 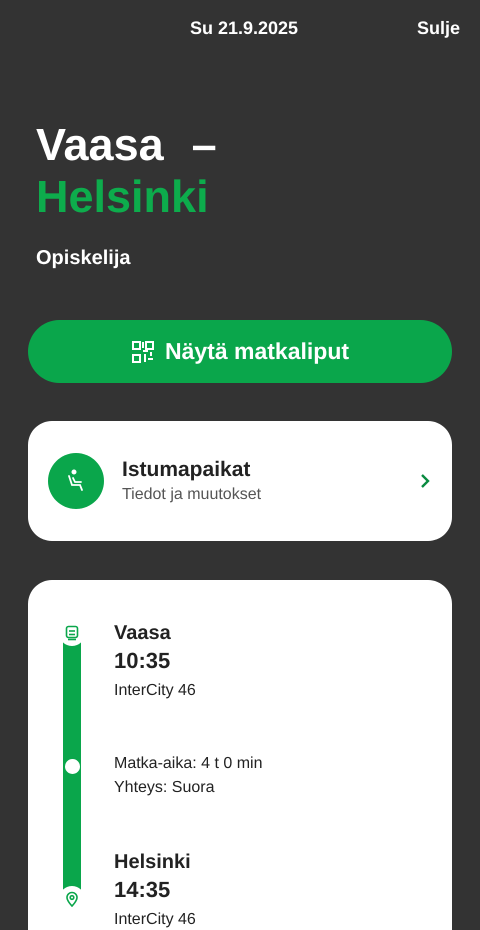 I want to click on station-name: Vaasa, so click(x=143, y=633).